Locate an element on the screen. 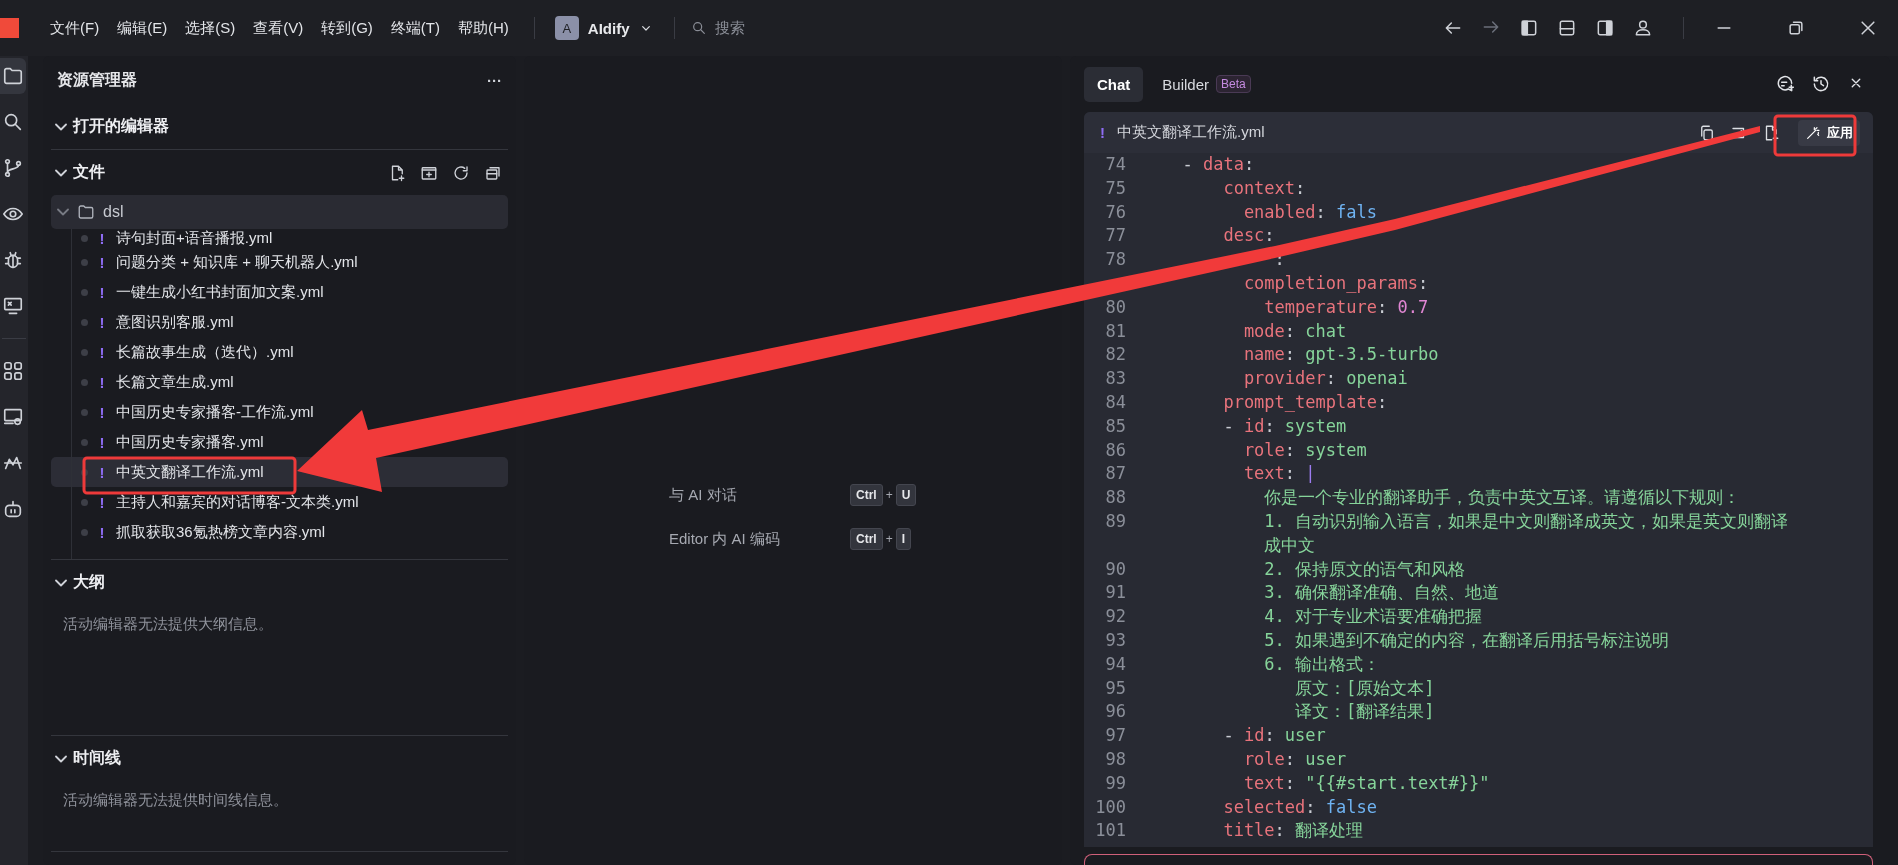 This screenshot has width=1898, height=865. workspace-avatar: A is located at coordinates (566, 28).